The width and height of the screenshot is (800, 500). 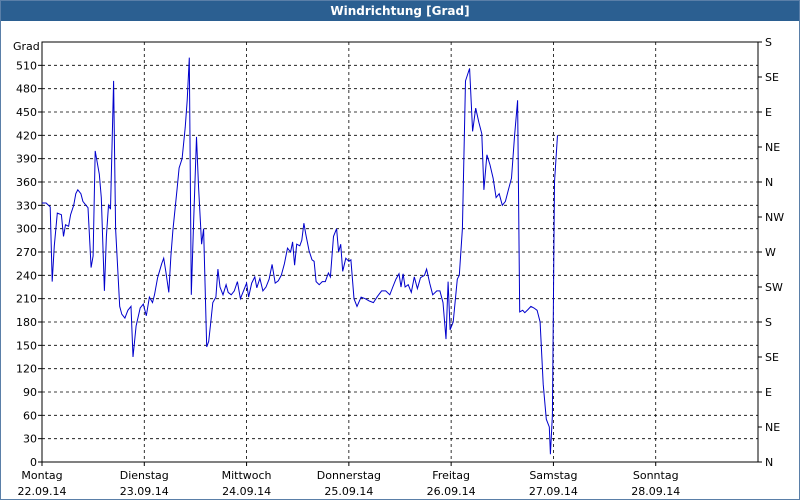 I want to click on y-tick-label: 360, so click(x=26, y=182).